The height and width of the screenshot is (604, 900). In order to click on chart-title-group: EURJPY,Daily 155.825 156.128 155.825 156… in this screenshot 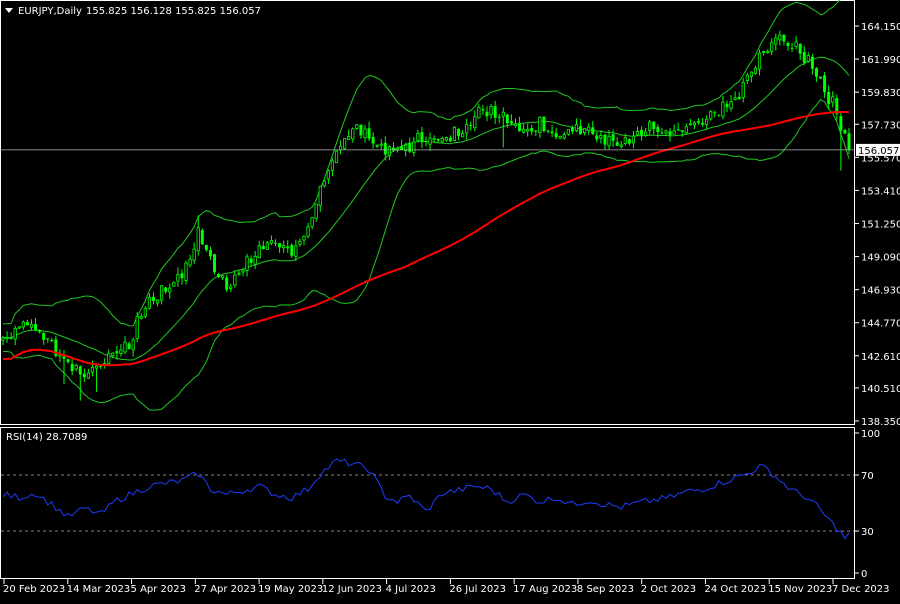, I will do `click(133, 11)`.